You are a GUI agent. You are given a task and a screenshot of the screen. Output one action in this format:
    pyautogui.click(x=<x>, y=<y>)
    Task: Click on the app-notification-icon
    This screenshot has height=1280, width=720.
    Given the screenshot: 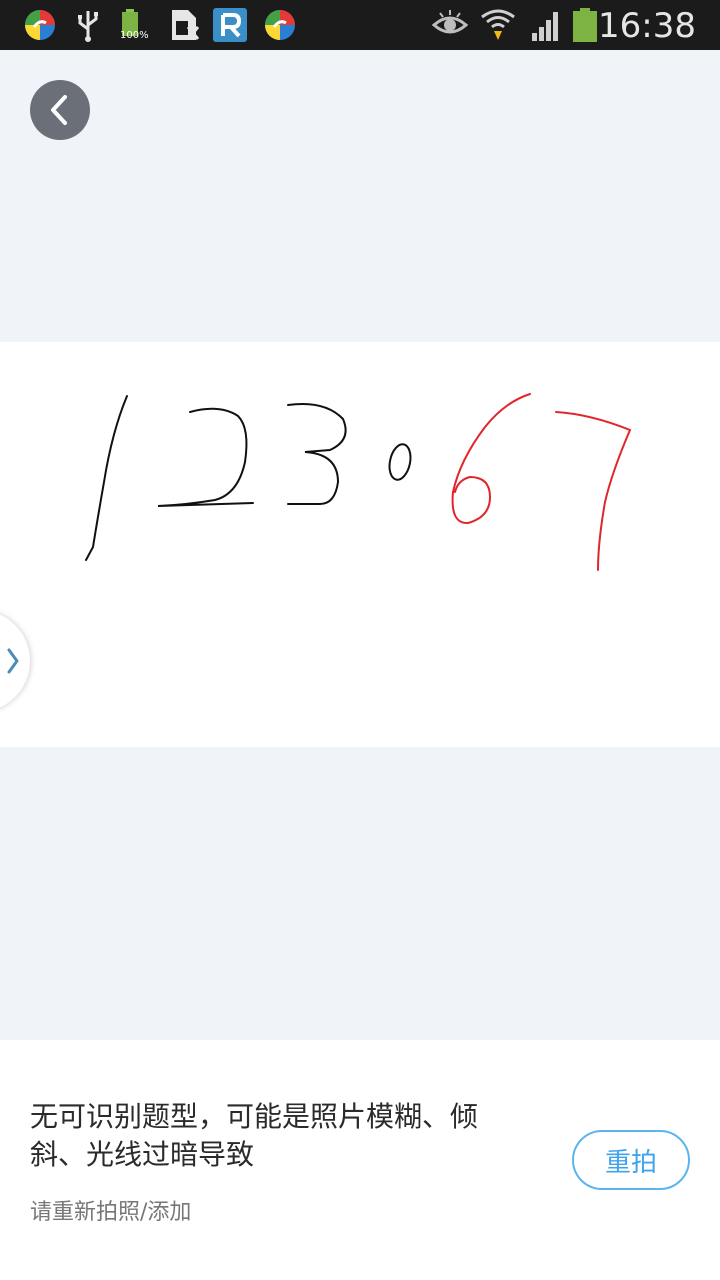 What is the action you would take?
    pyautogui.click(x=40, y=25)
    